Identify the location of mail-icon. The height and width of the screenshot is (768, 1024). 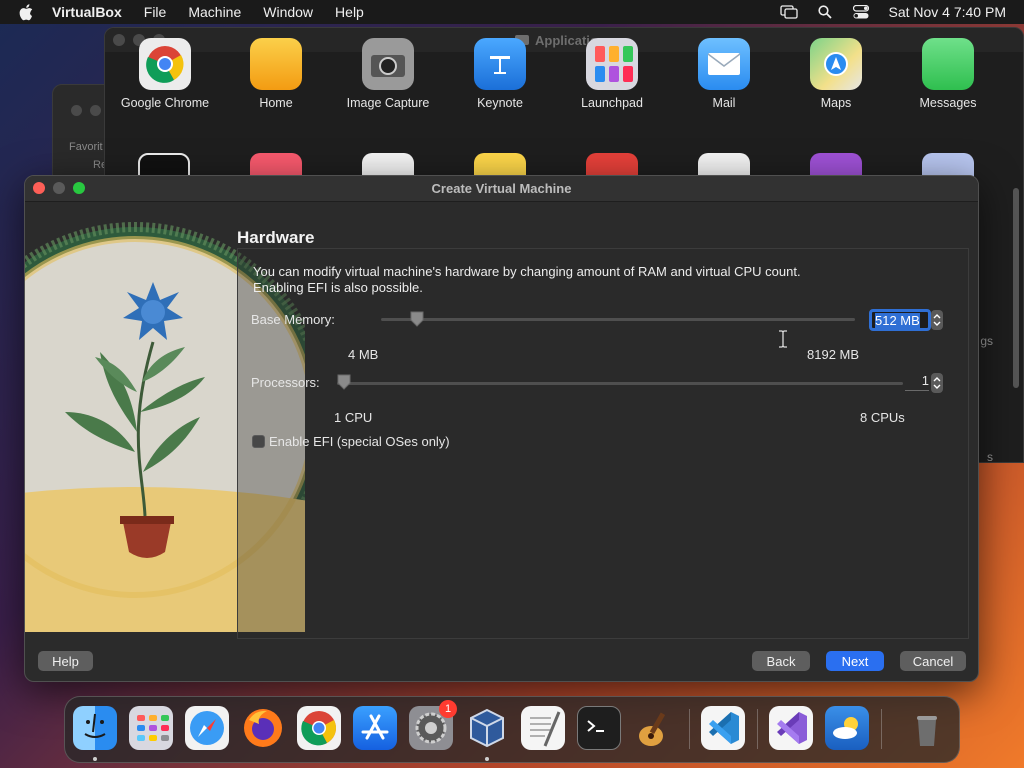
(724, 64).